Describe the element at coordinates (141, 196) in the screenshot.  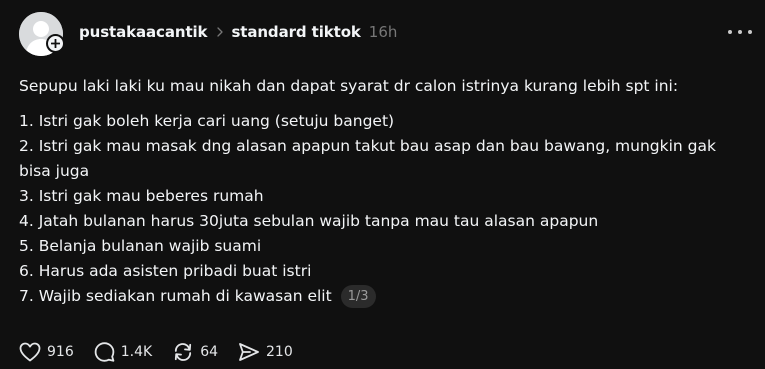
I see `list-item: 3. Istri gak mau beberes rumah` at that location.